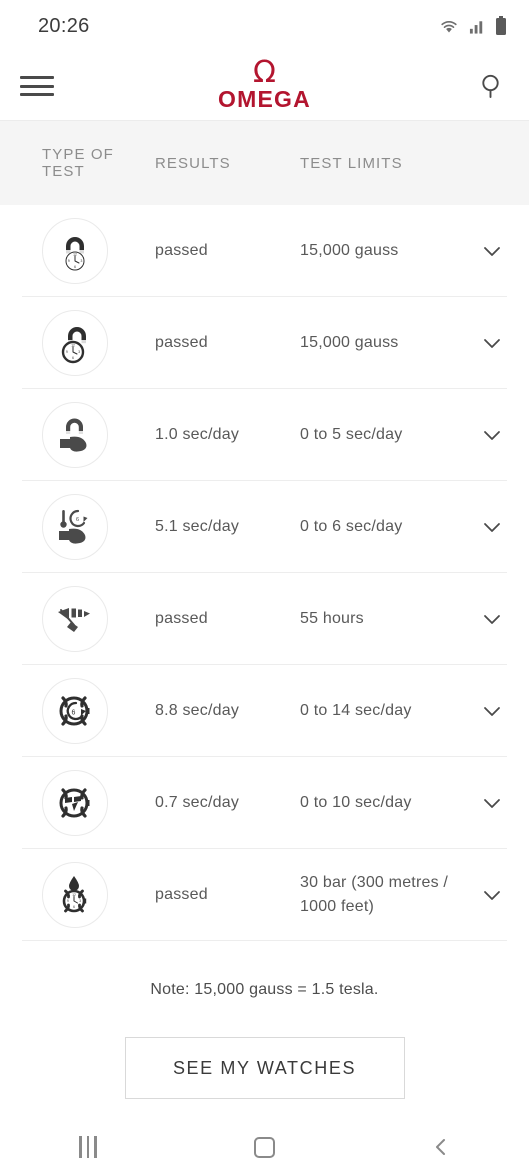 Image resolution: width=529 pixels, height=1176 pixels. Describe the element at coordinates (75, 803) in the screenshot. I see `watch-deviation-icon` at that location.